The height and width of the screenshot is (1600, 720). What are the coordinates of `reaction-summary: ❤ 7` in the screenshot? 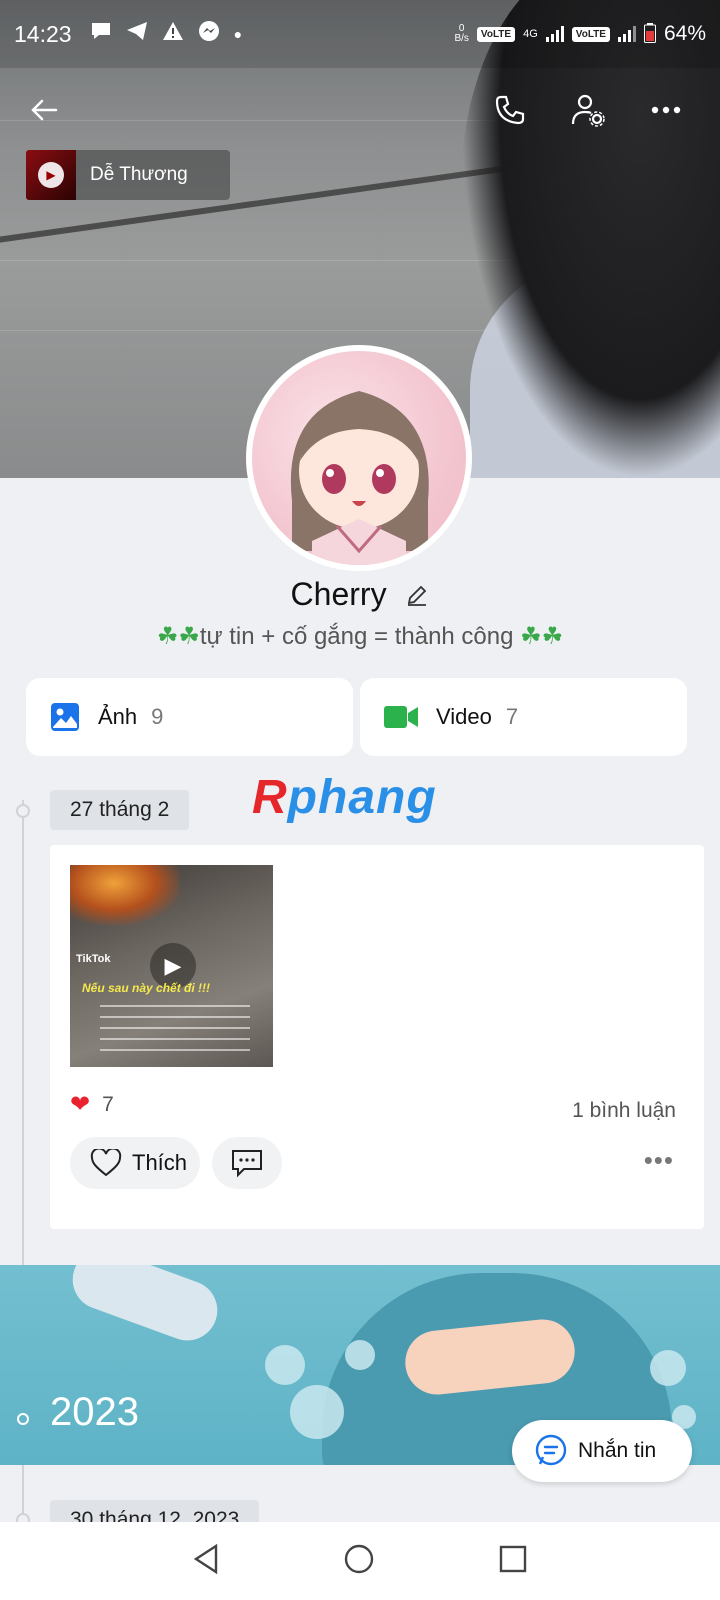 It's located at (92, 1104).